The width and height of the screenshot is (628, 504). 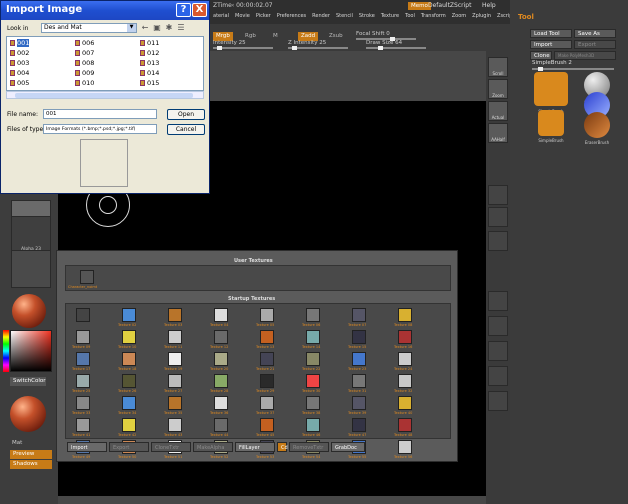 I want to click on color-picker, so click(x=31, y=351).